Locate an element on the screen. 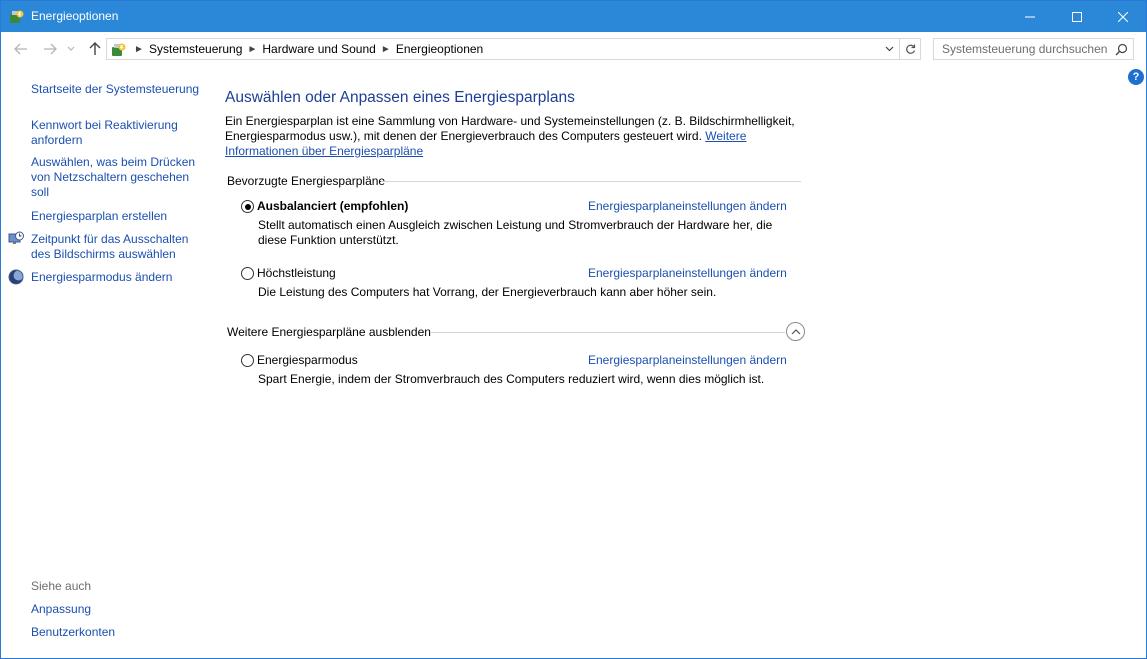 This screenshot has width=1147, height=659. arrow-up-icon is located at coordinates (95, 48).